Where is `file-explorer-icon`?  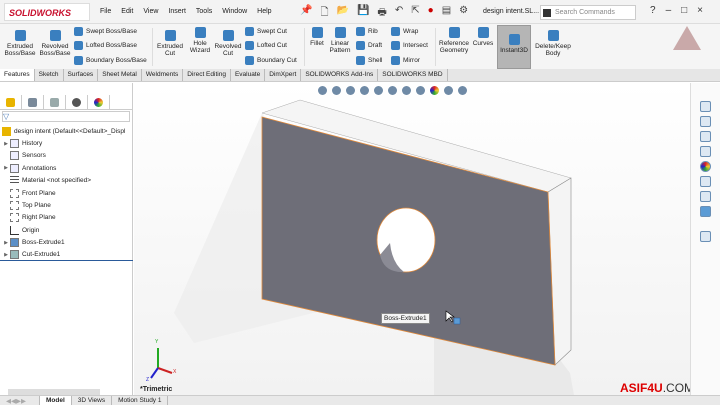
file-explorer-icon is located at coordinates (705, 136).